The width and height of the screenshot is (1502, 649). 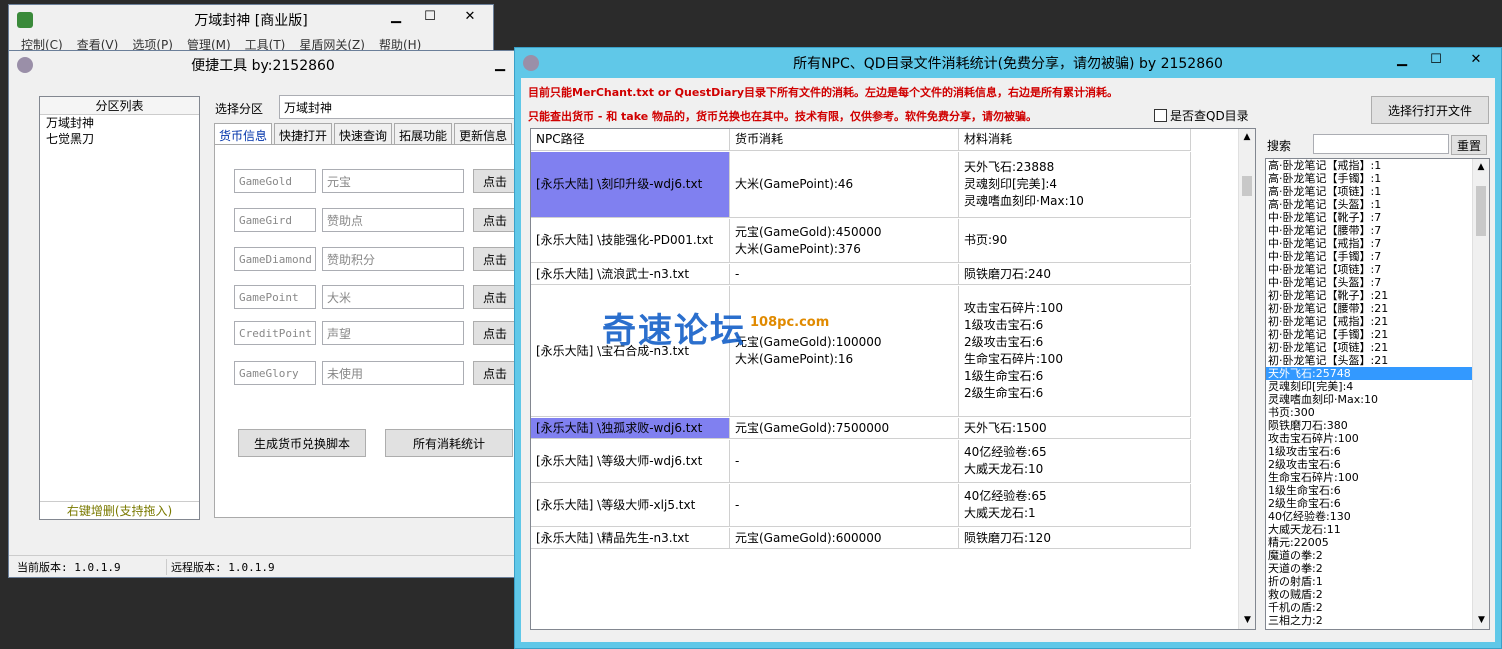 I want to click on totals-item: 初·卧龙笔记【靴子】:21, so click(x=1369, y=295).